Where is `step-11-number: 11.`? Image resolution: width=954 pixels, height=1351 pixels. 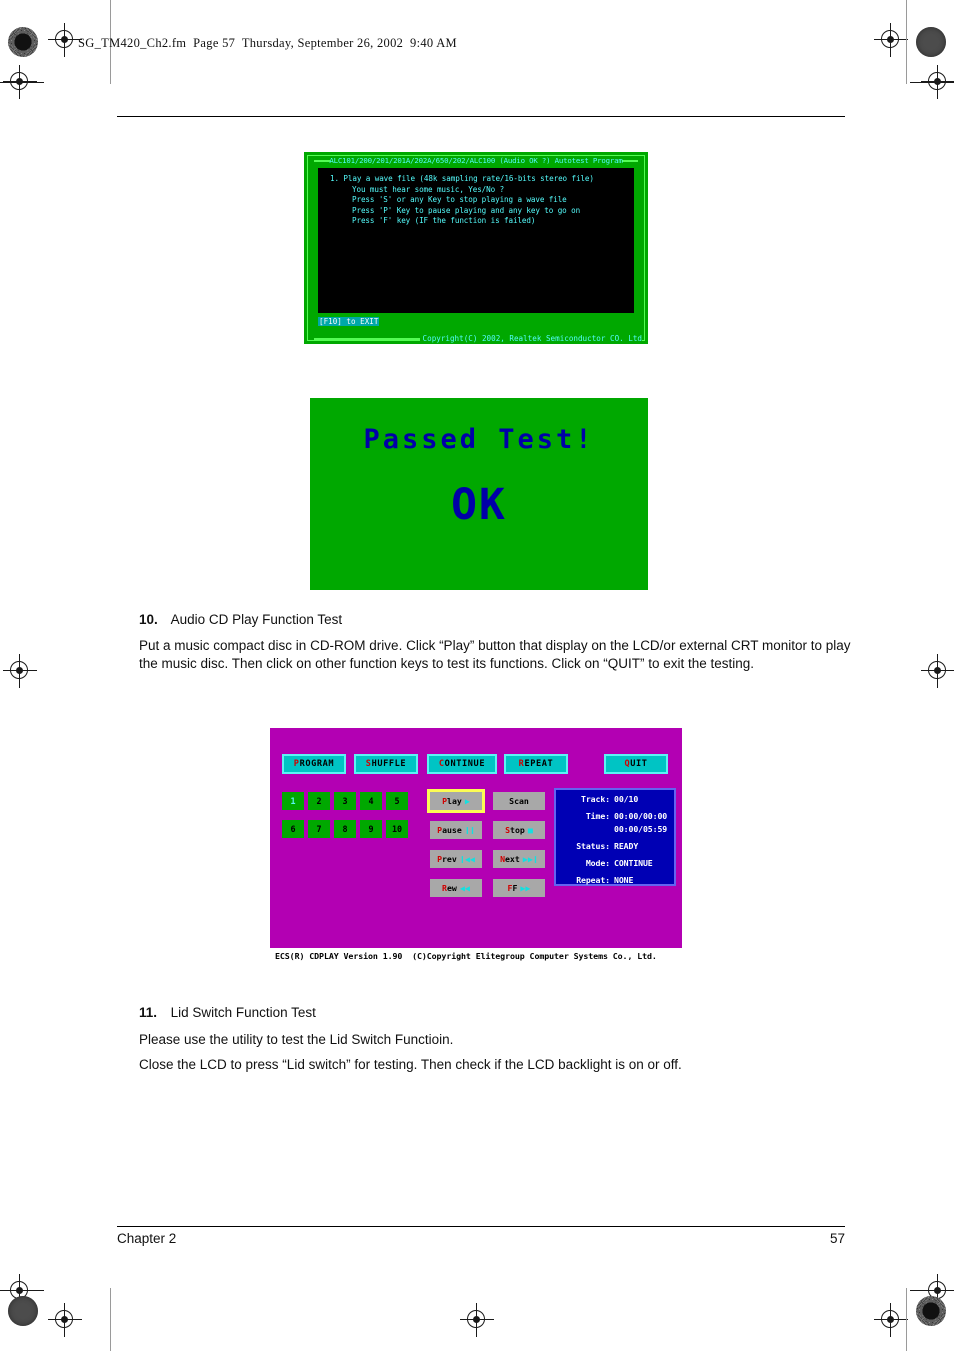
step-11-number: 11. is located at coordinates (148, 1012).